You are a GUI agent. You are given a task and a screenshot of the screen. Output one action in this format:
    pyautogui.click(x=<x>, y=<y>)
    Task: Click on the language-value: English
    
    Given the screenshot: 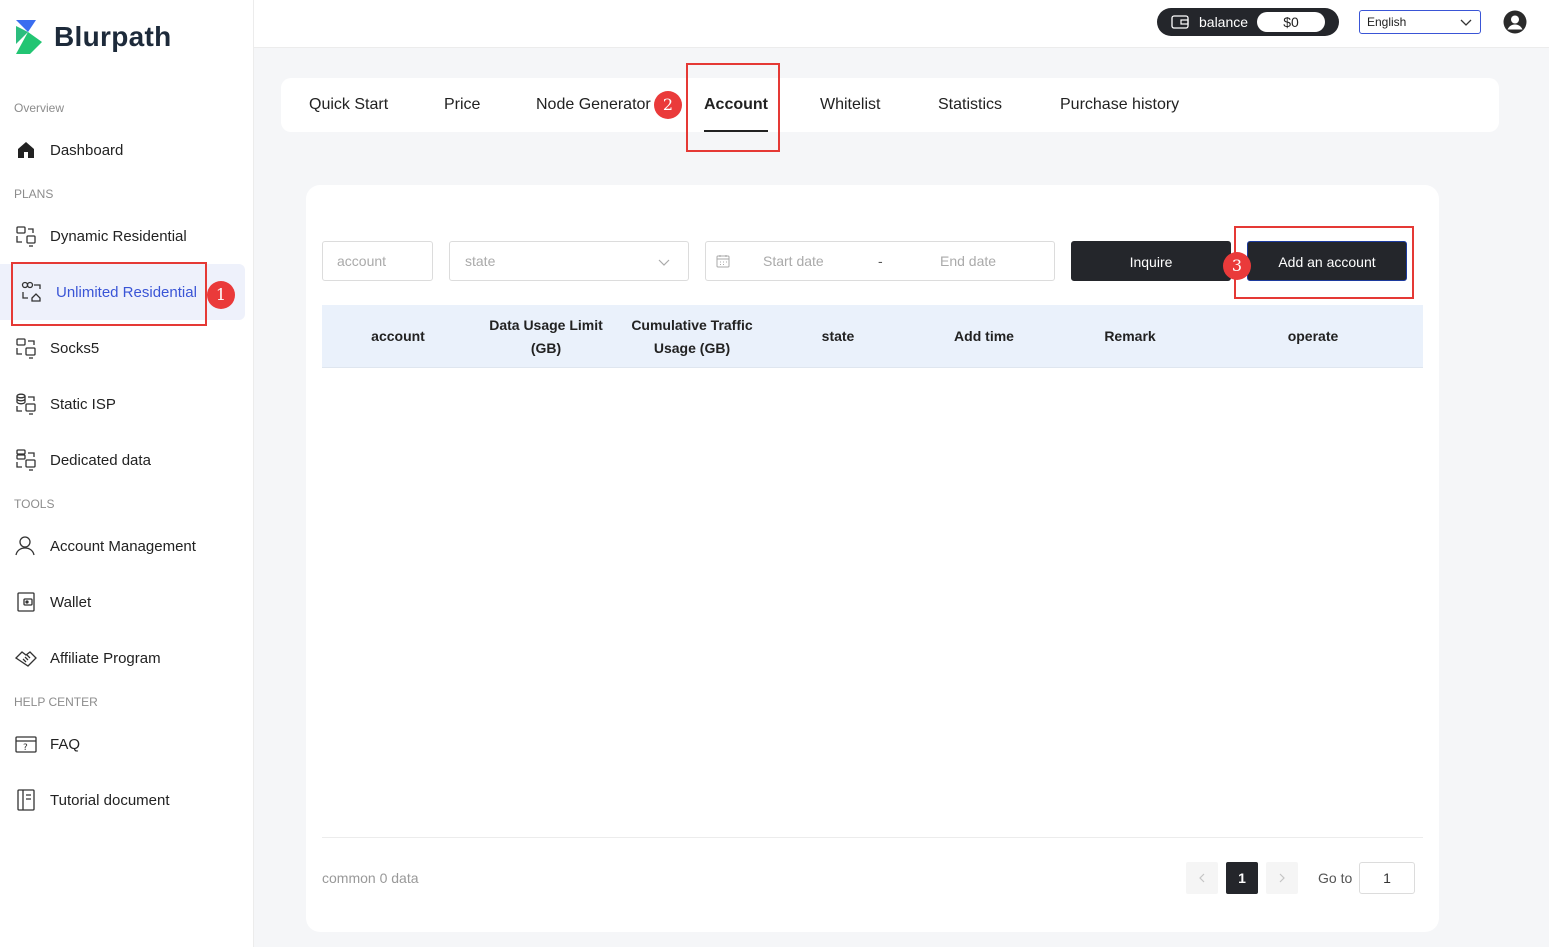 What is the action you would take?
    pyautogui.click(x=1387, y=22)
    